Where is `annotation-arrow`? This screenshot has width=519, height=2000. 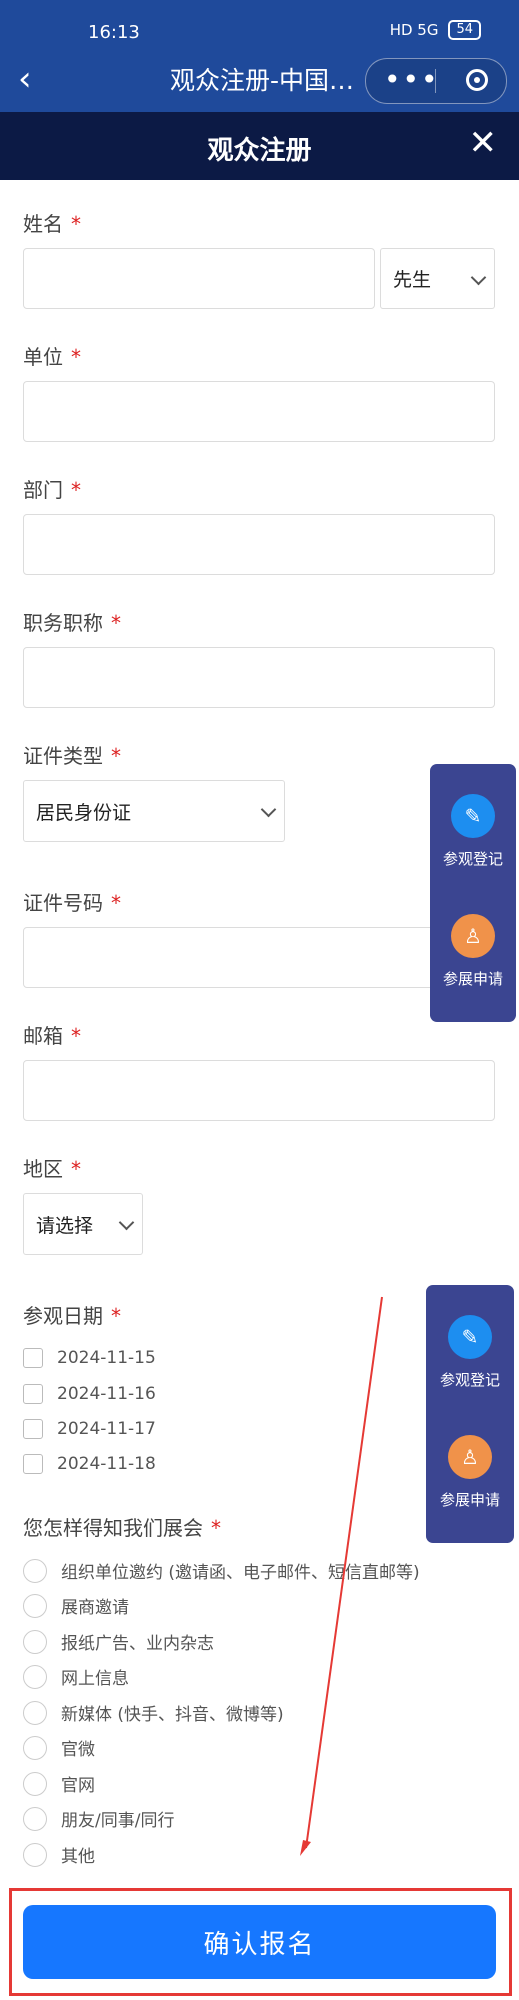
annotation-arrow is located at coordinates (341, 1576).